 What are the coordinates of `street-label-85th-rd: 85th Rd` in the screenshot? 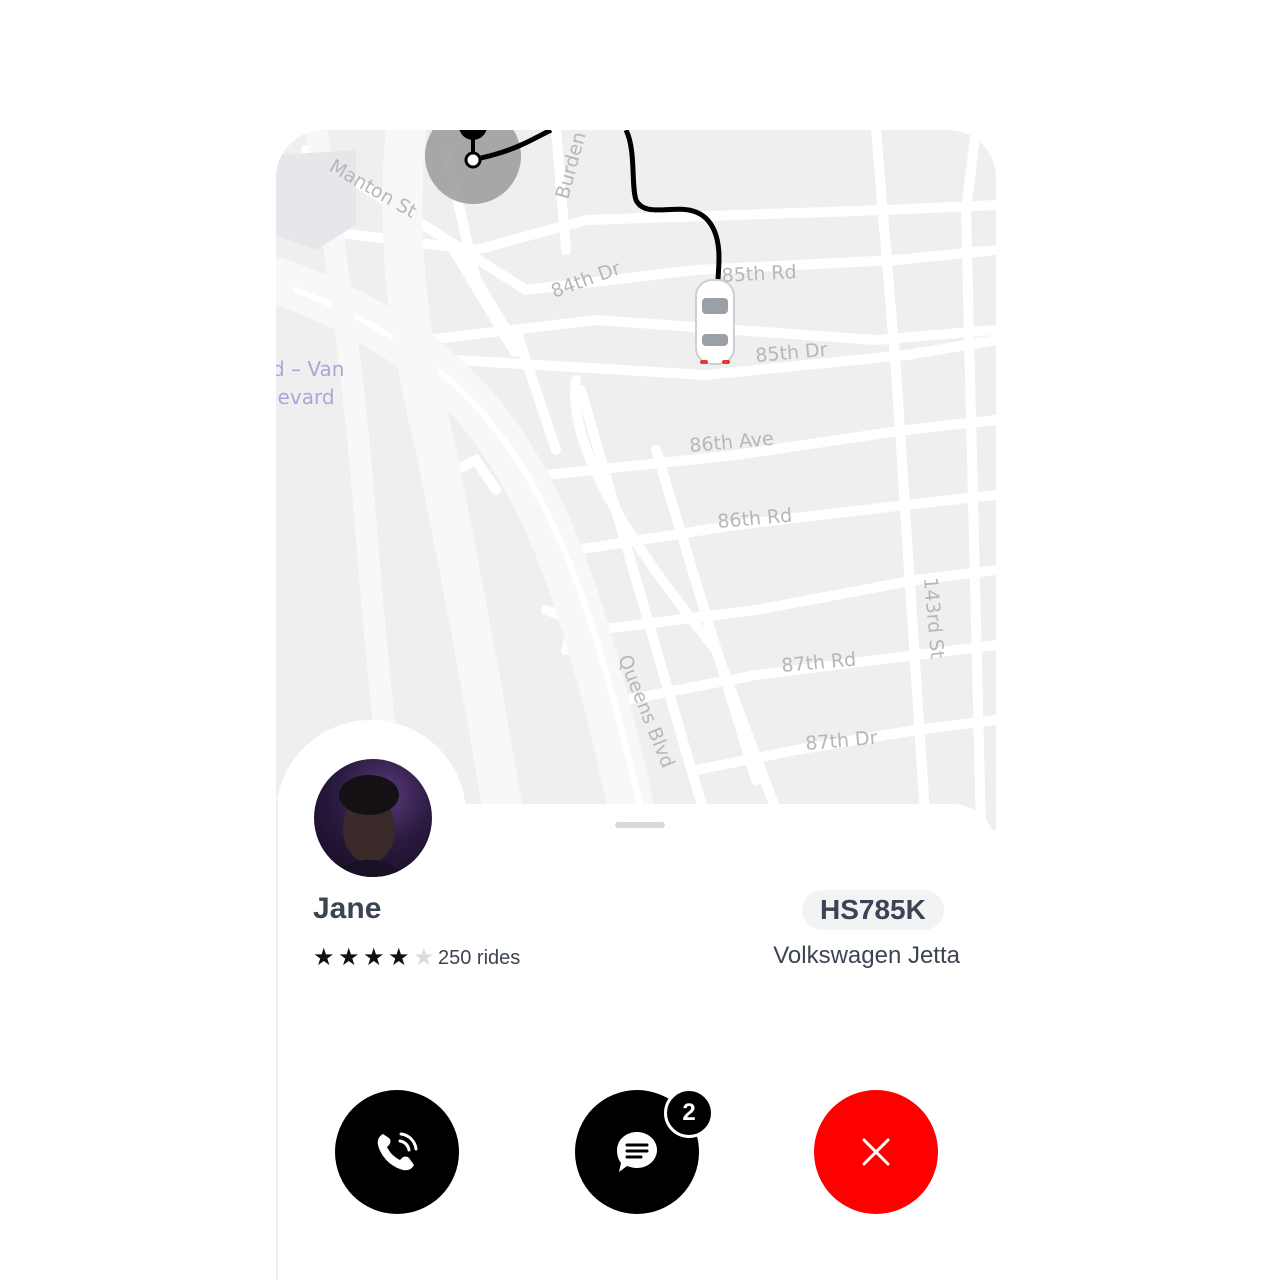 It's located at (759, 274).